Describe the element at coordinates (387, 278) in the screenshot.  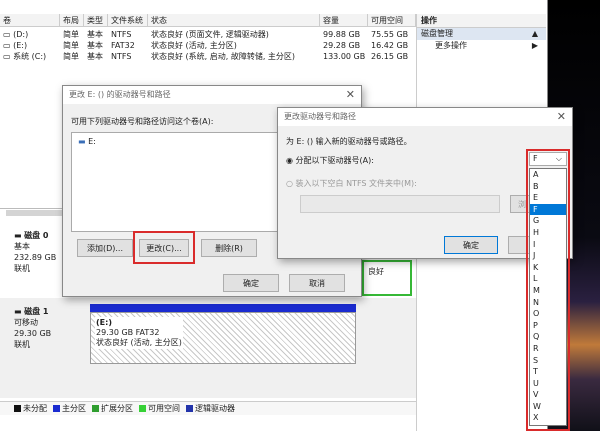
I see `logical-partition: 良好` at that location.